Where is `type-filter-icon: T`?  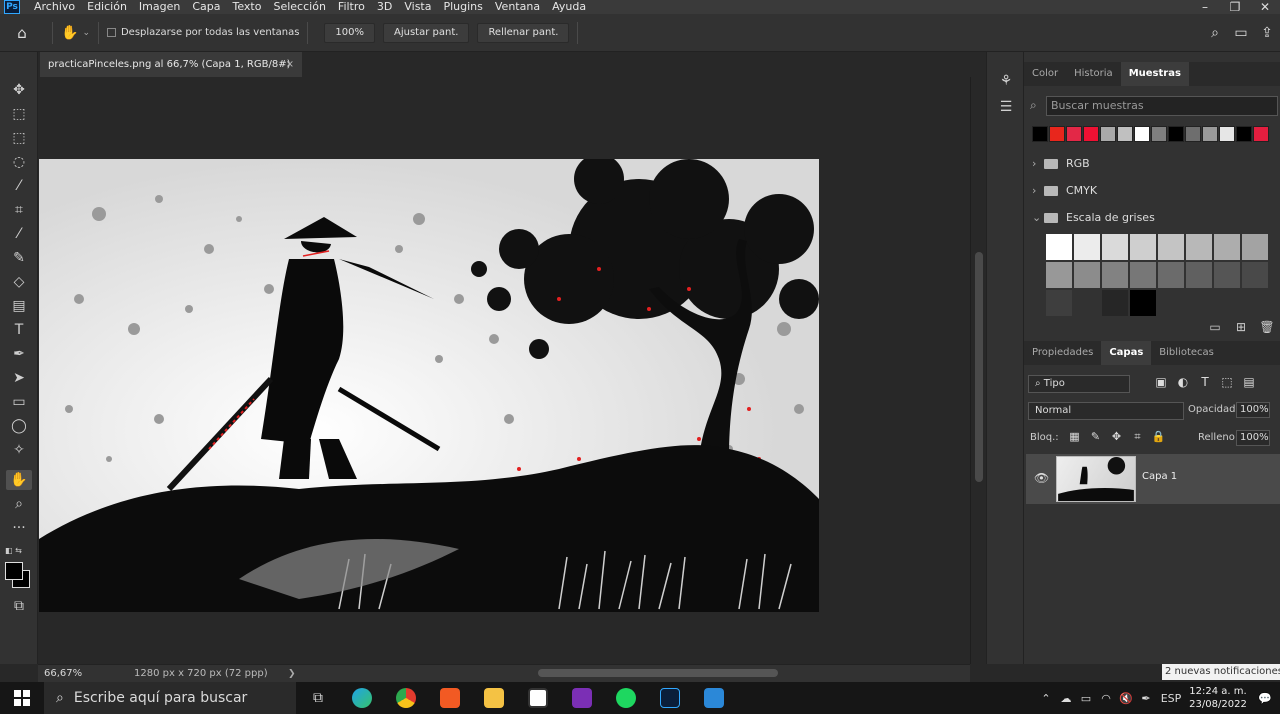 type-filter-icon: T is located at coordinates (1205, 382).